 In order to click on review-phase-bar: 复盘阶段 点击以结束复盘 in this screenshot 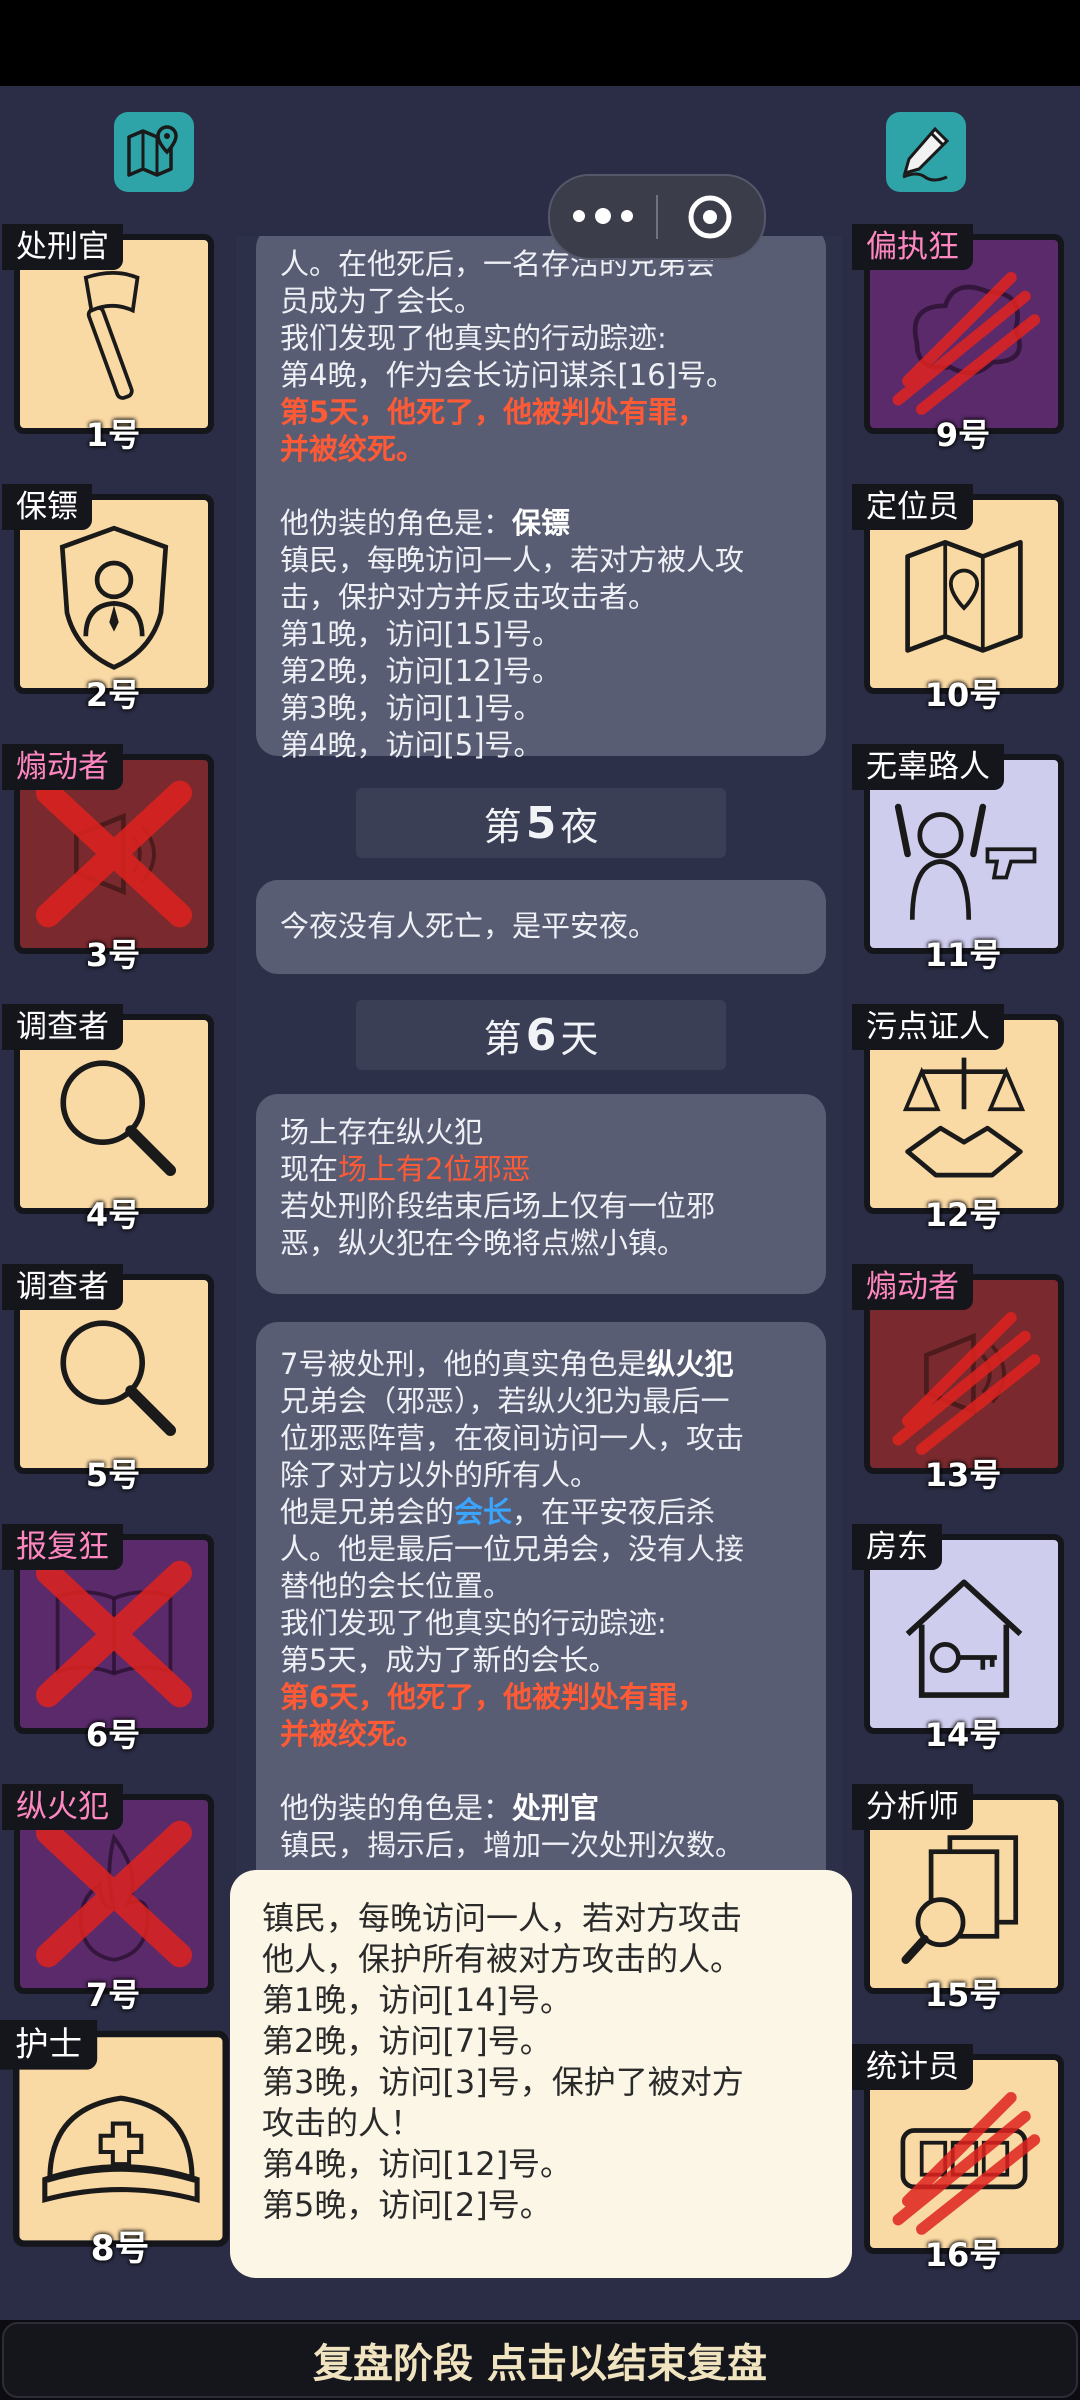, I will do `click(540, 2360)`.